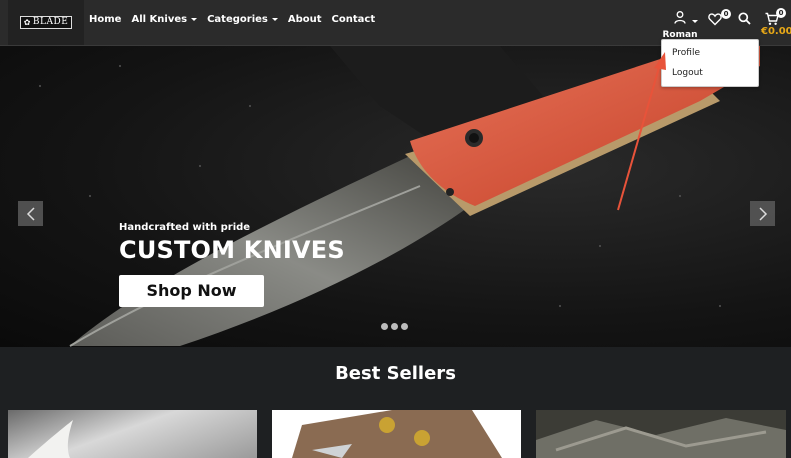 Image resolution: width=791 pixels, height=458 pixels. I want to click on hero-headline: CUSTOM KNIVES, so click(232, 250).